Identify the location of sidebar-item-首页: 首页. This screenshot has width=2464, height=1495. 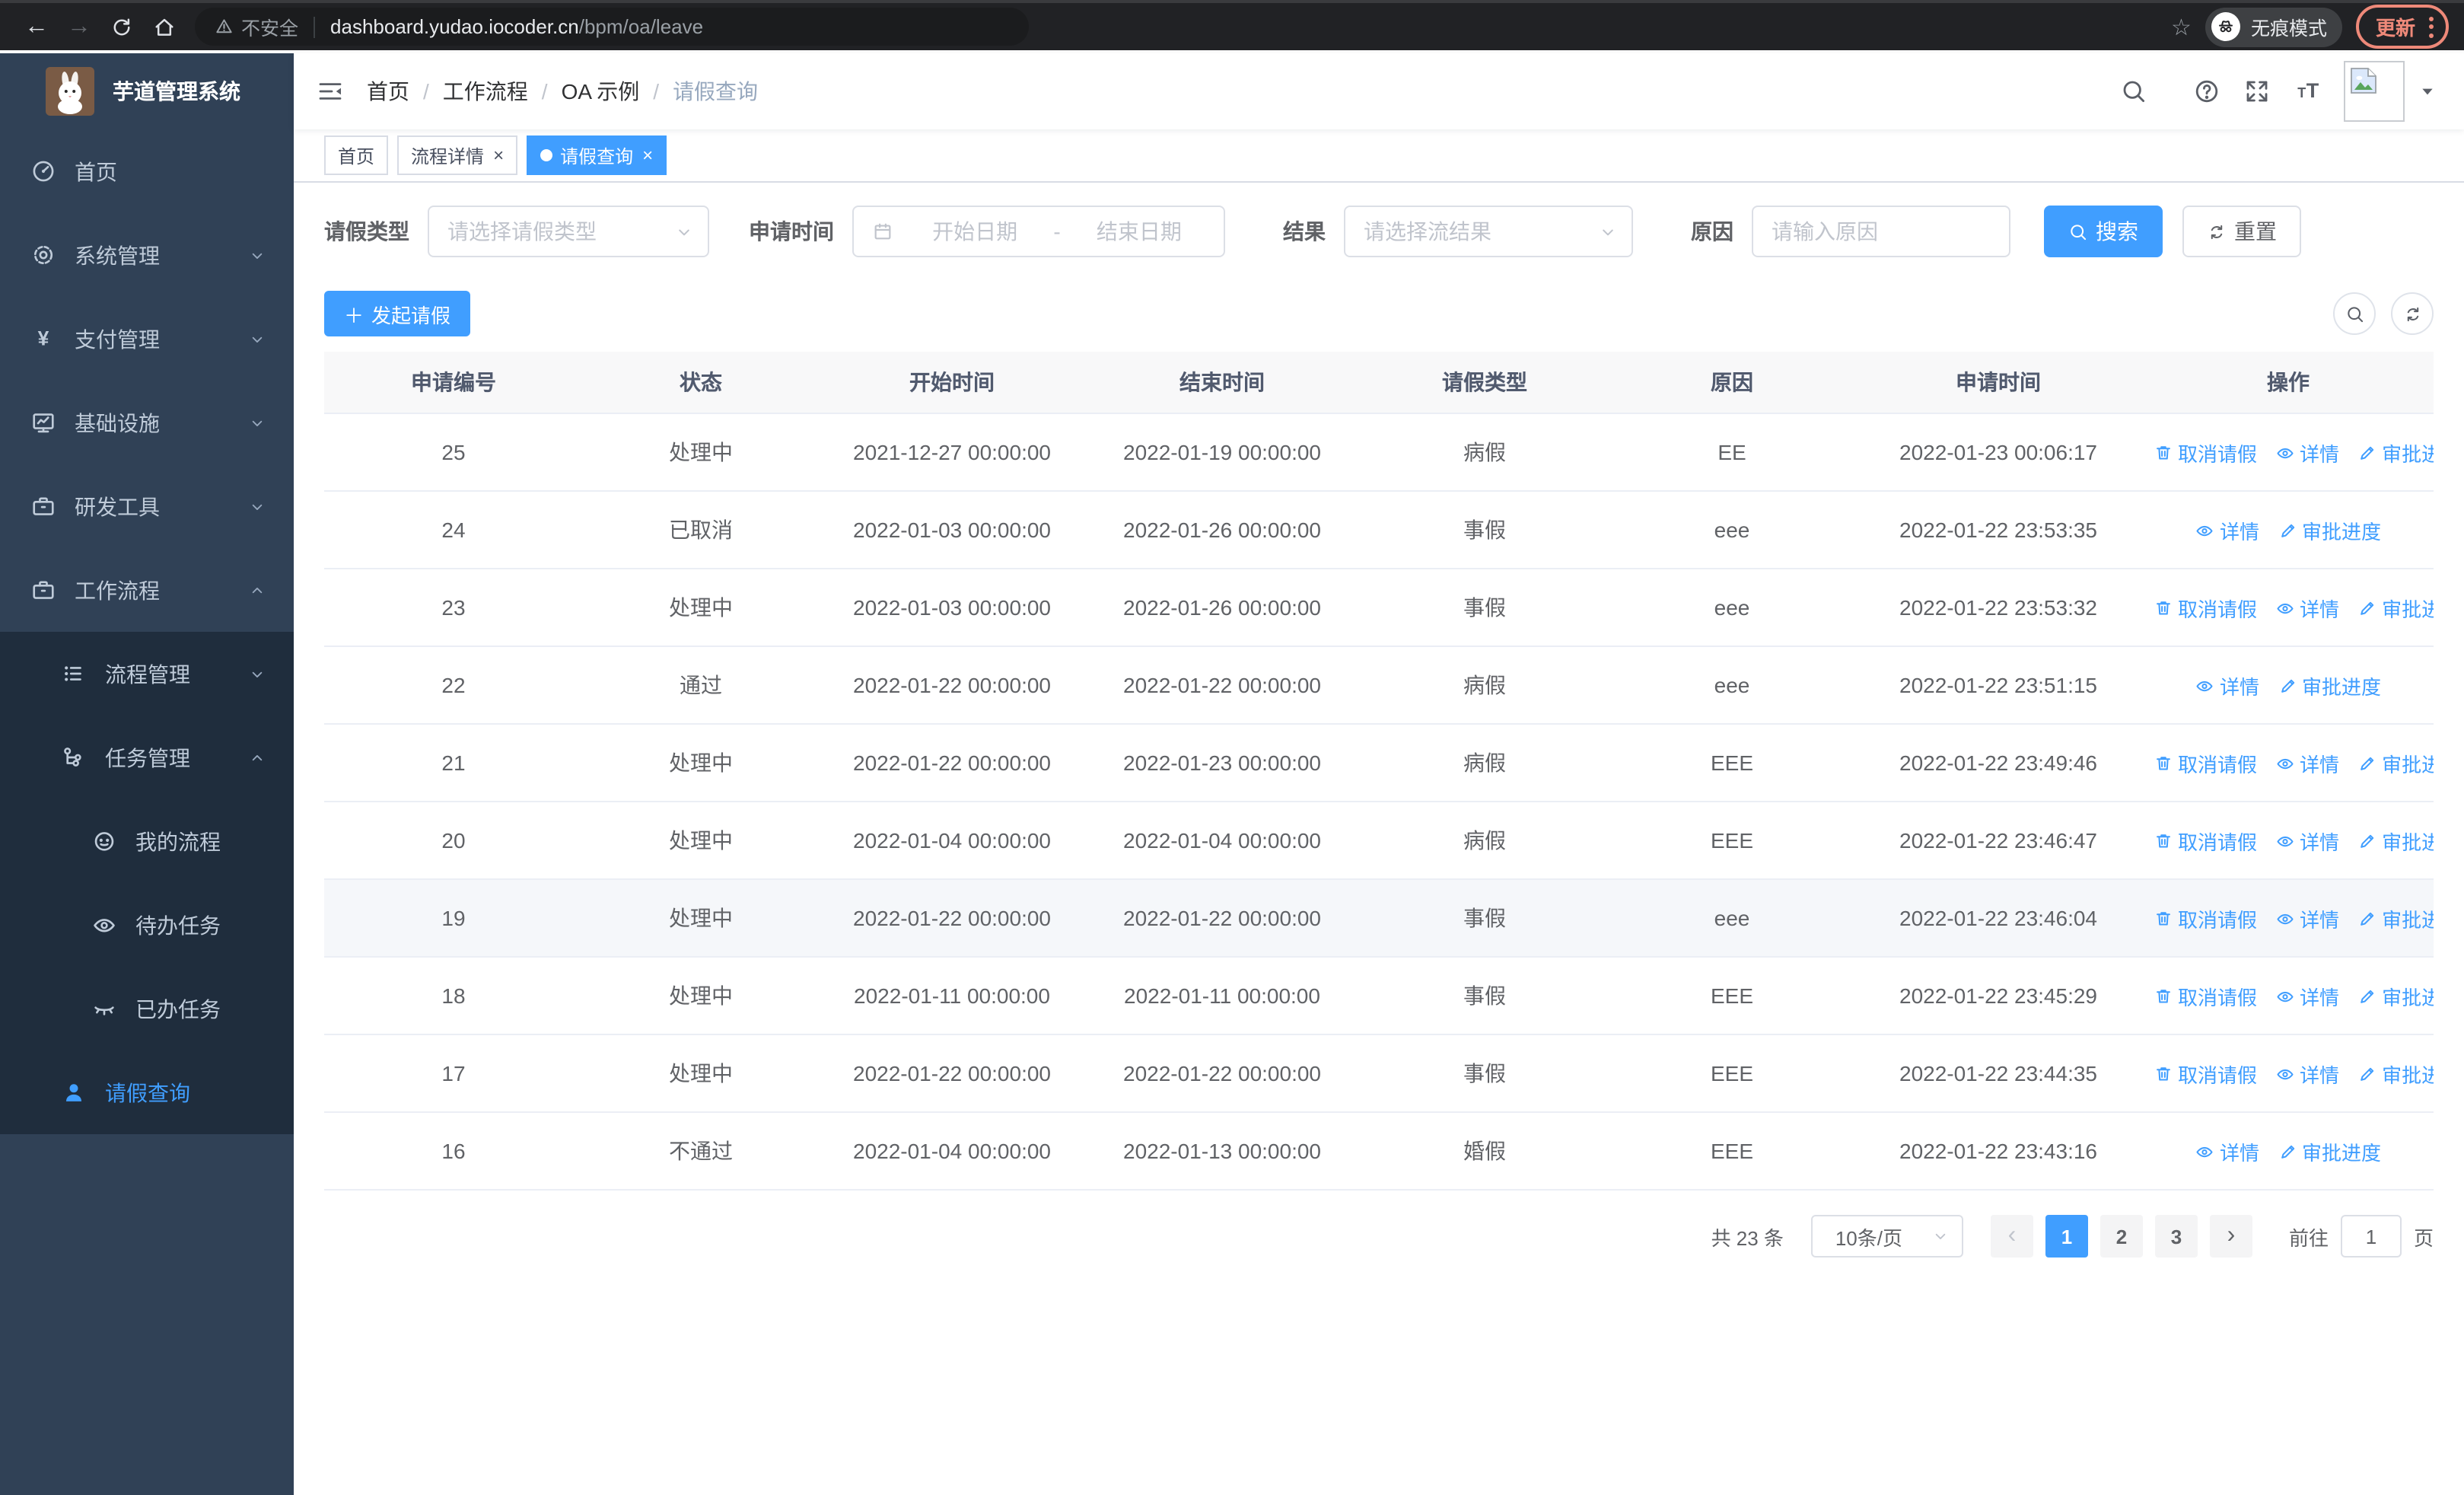
(147, 171).